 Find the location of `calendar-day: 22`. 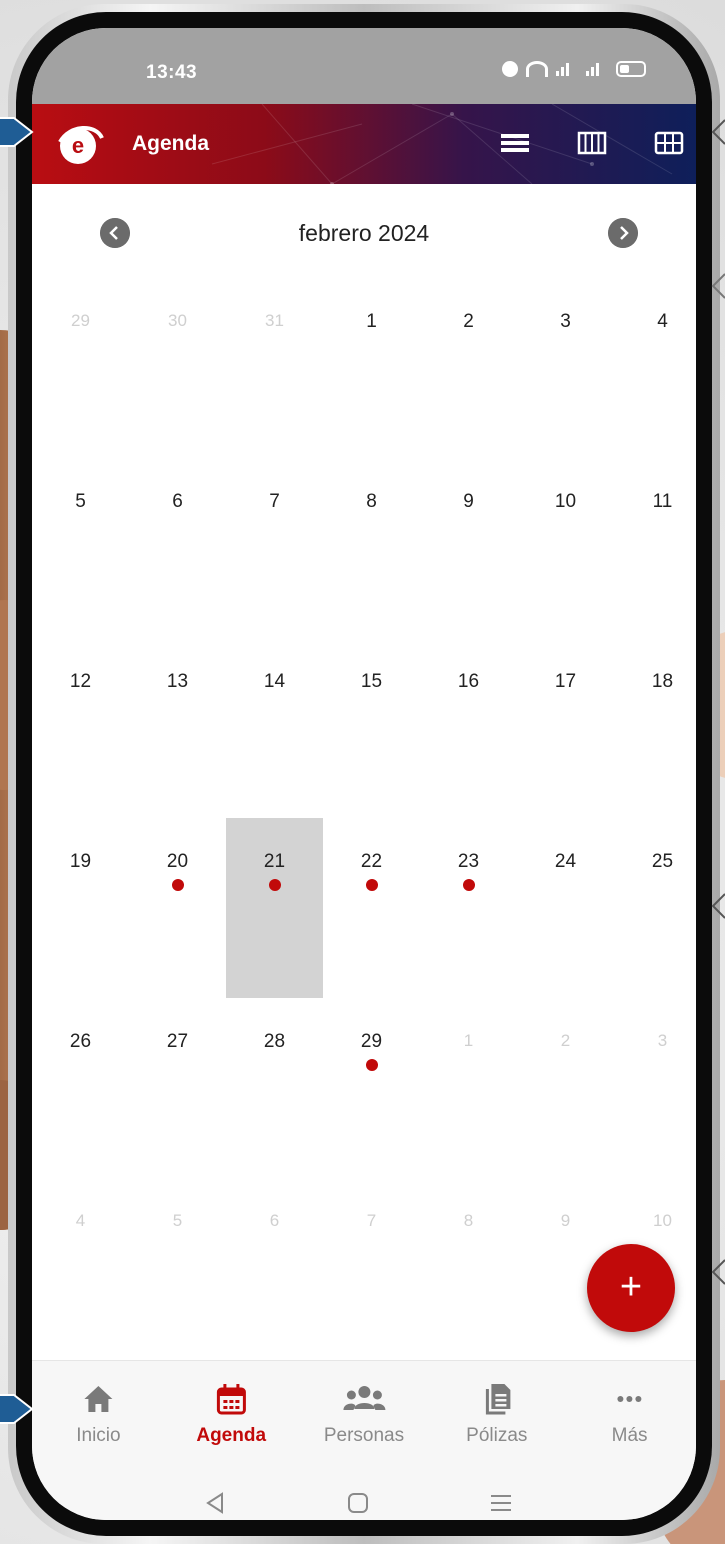

calendar-day: 22 is located at coordinates (371, 908).